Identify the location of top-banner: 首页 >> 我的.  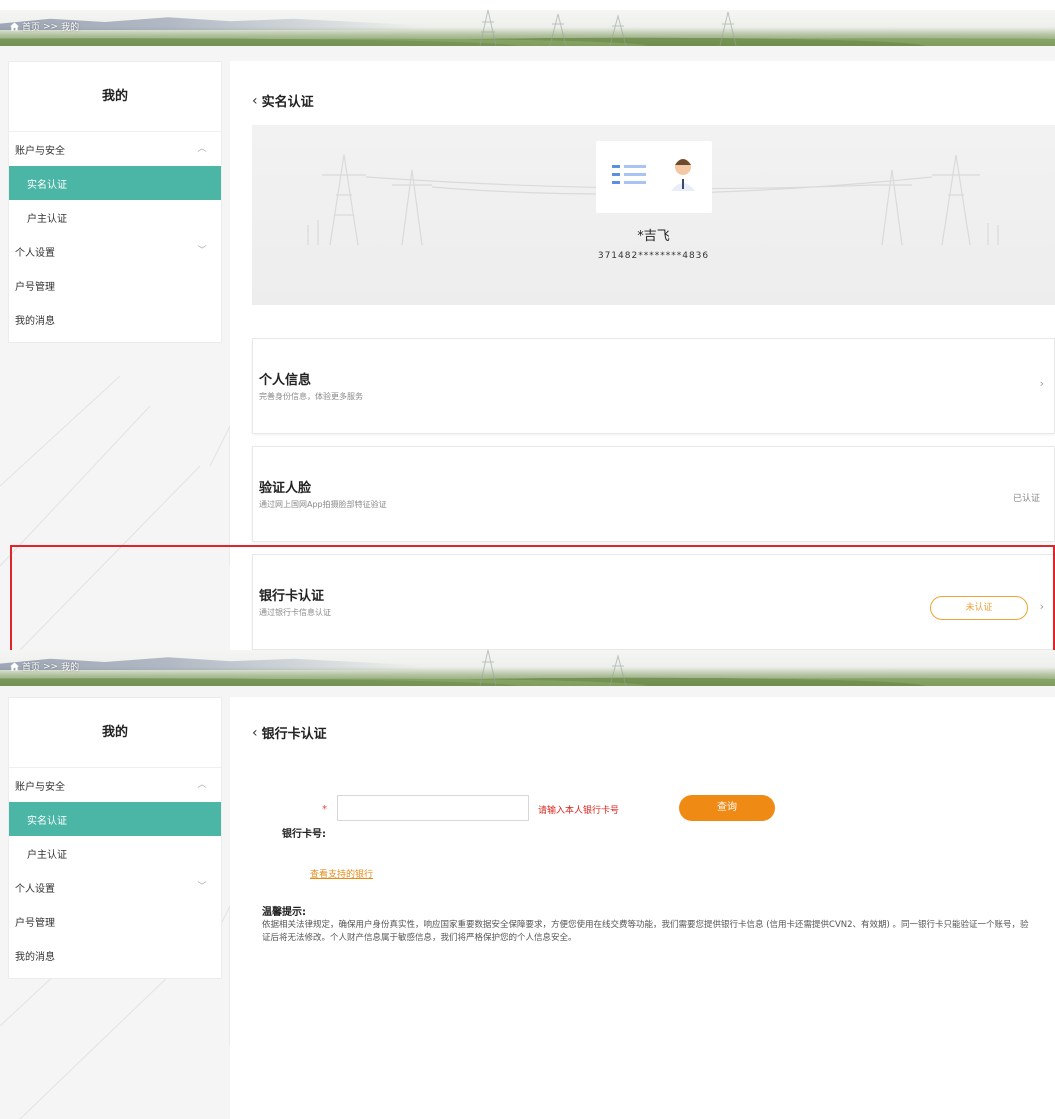
(527, 28).